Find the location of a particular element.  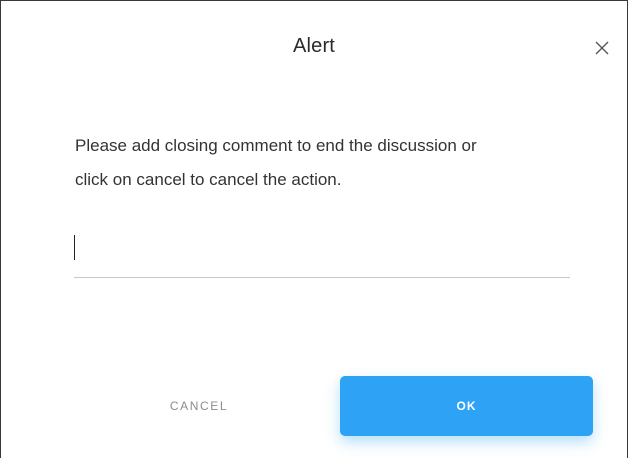

closing-comment-field is located at coordinates (322, 253).